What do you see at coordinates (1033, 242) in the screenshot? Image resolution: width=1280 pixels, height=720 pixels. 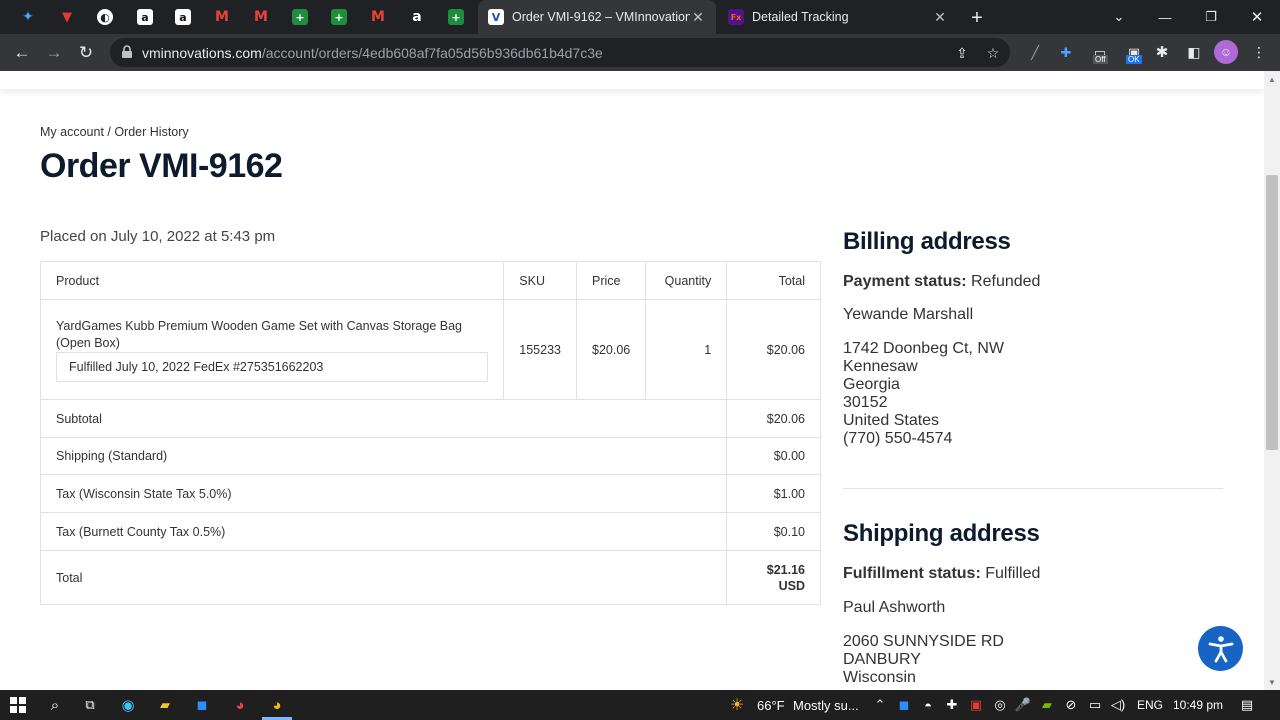 I see `billing-section: Billing address` at bounding box center [1033, 242].